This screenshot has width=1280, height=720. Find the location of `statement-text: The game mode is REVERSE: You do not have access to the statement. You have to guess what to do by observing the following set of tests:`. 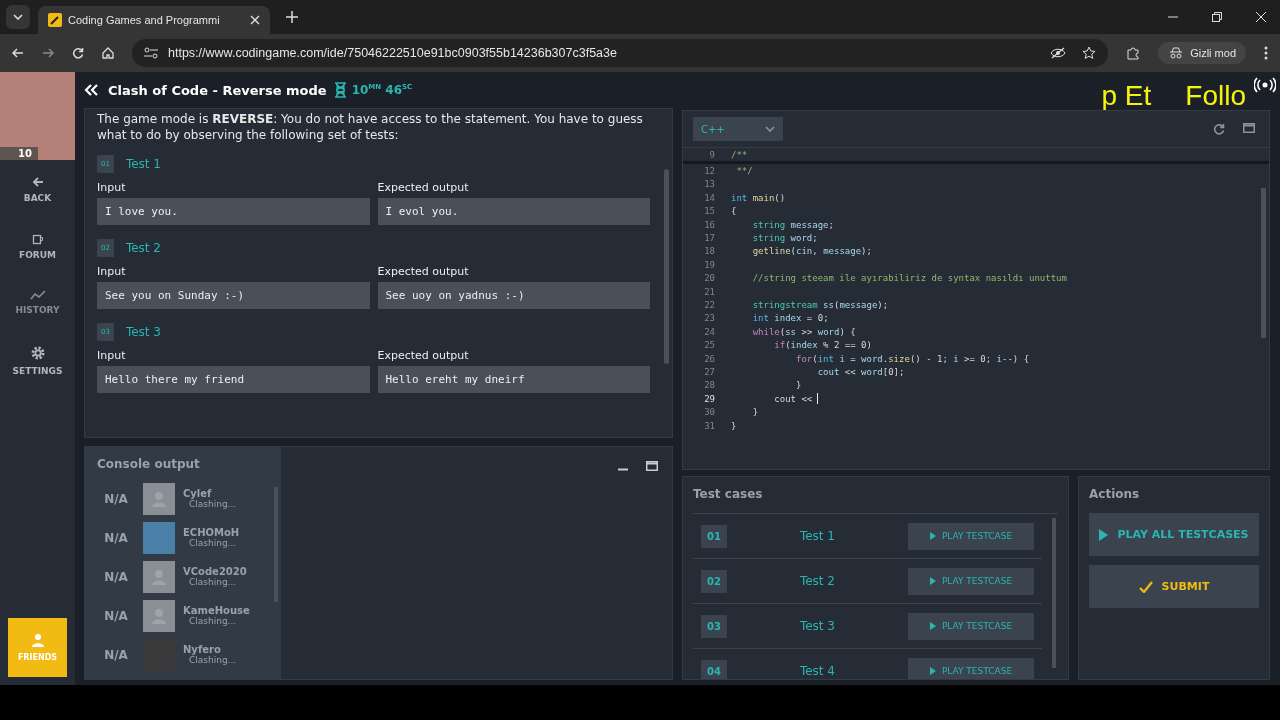

statement-text: The game mode is REVERSE: You do not have access to the statement. You have to guess what to do by observing the following set of tests: is located at coordinates (370, 127).